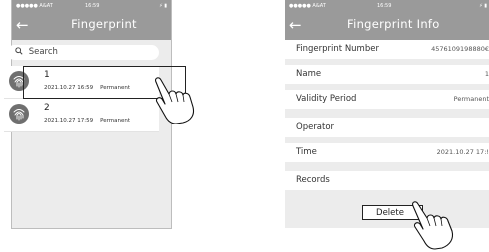  Describe the element at coordinates (87, 121) in the screenshot. I see `fingerprint-meta: 2021.10.27 17:59 Permanent` at that location.